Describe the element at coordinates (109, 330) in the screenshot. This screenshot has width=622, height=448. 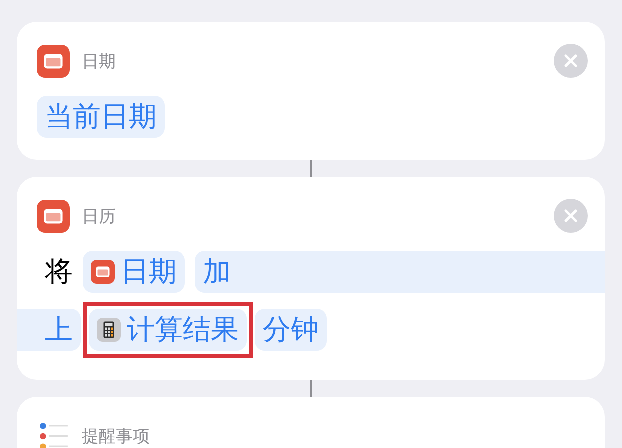
I see `calculator-icon` at that location.